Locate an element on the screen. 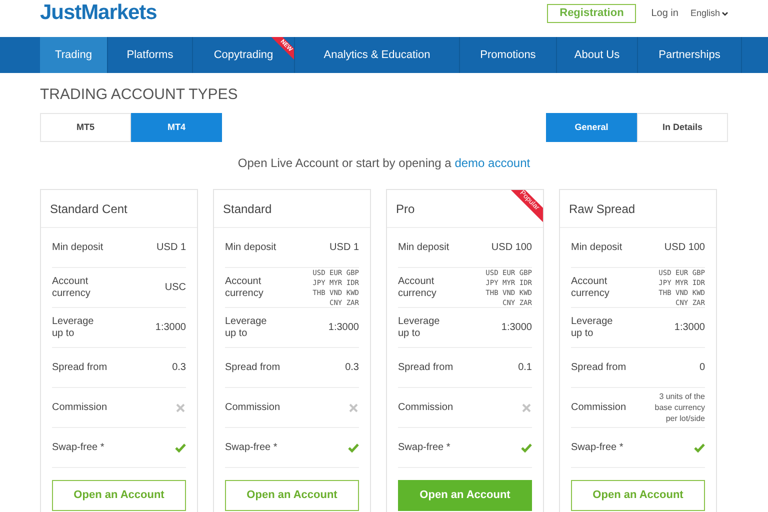 This screenshot has height=512, width=768. nav-tab: Trading is located at coordinates (74, 55).